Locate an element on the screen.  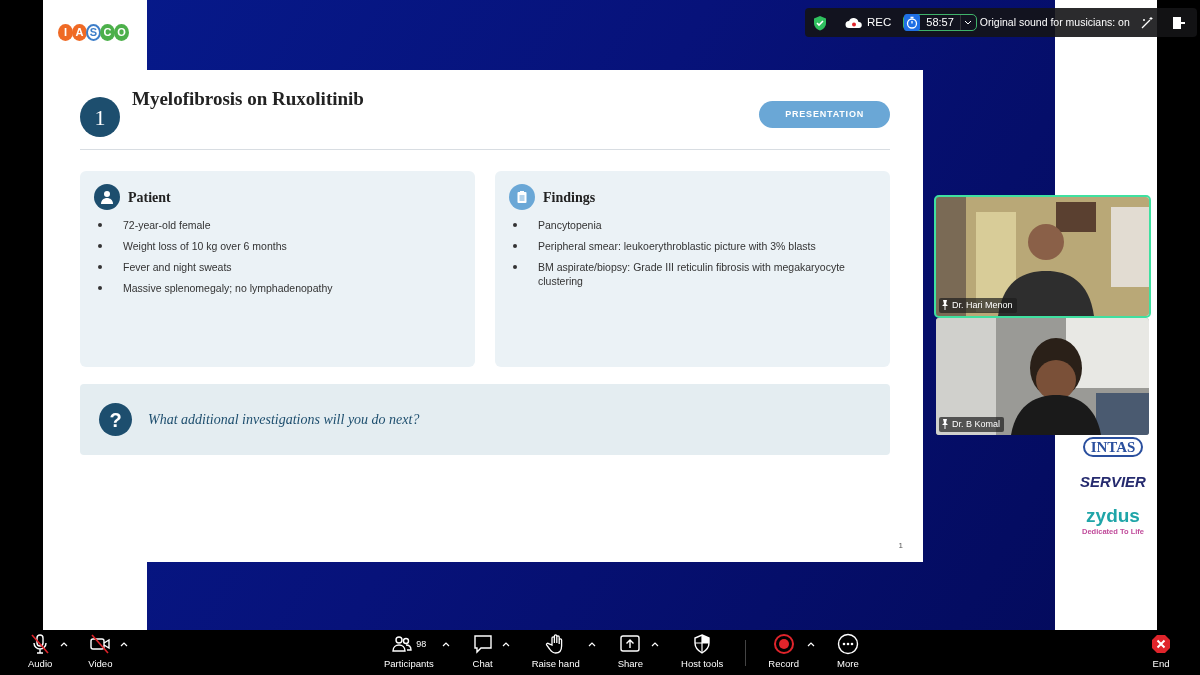
button-label: Chat is located at coordinates (482, 664).